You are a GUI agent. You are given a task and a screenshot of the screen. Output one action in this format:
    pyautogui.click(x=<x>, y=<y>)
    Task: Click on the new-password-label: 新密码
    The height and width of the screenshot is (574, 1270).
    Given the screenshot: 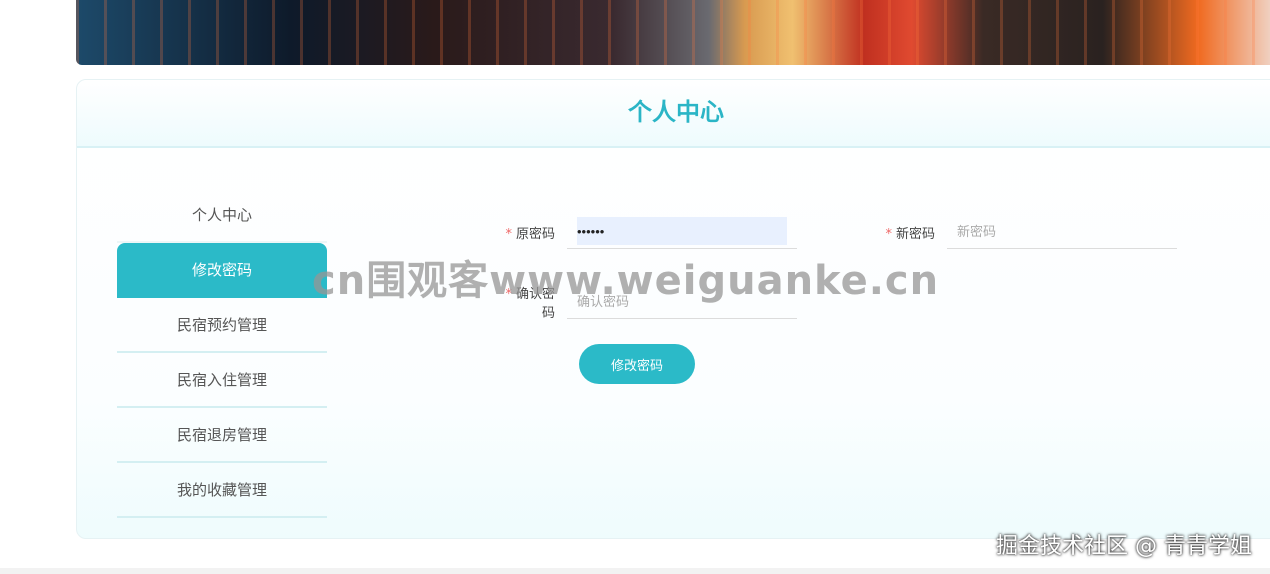 What is the action you would take?
    pyautogui.click(x=915, y=234)
    